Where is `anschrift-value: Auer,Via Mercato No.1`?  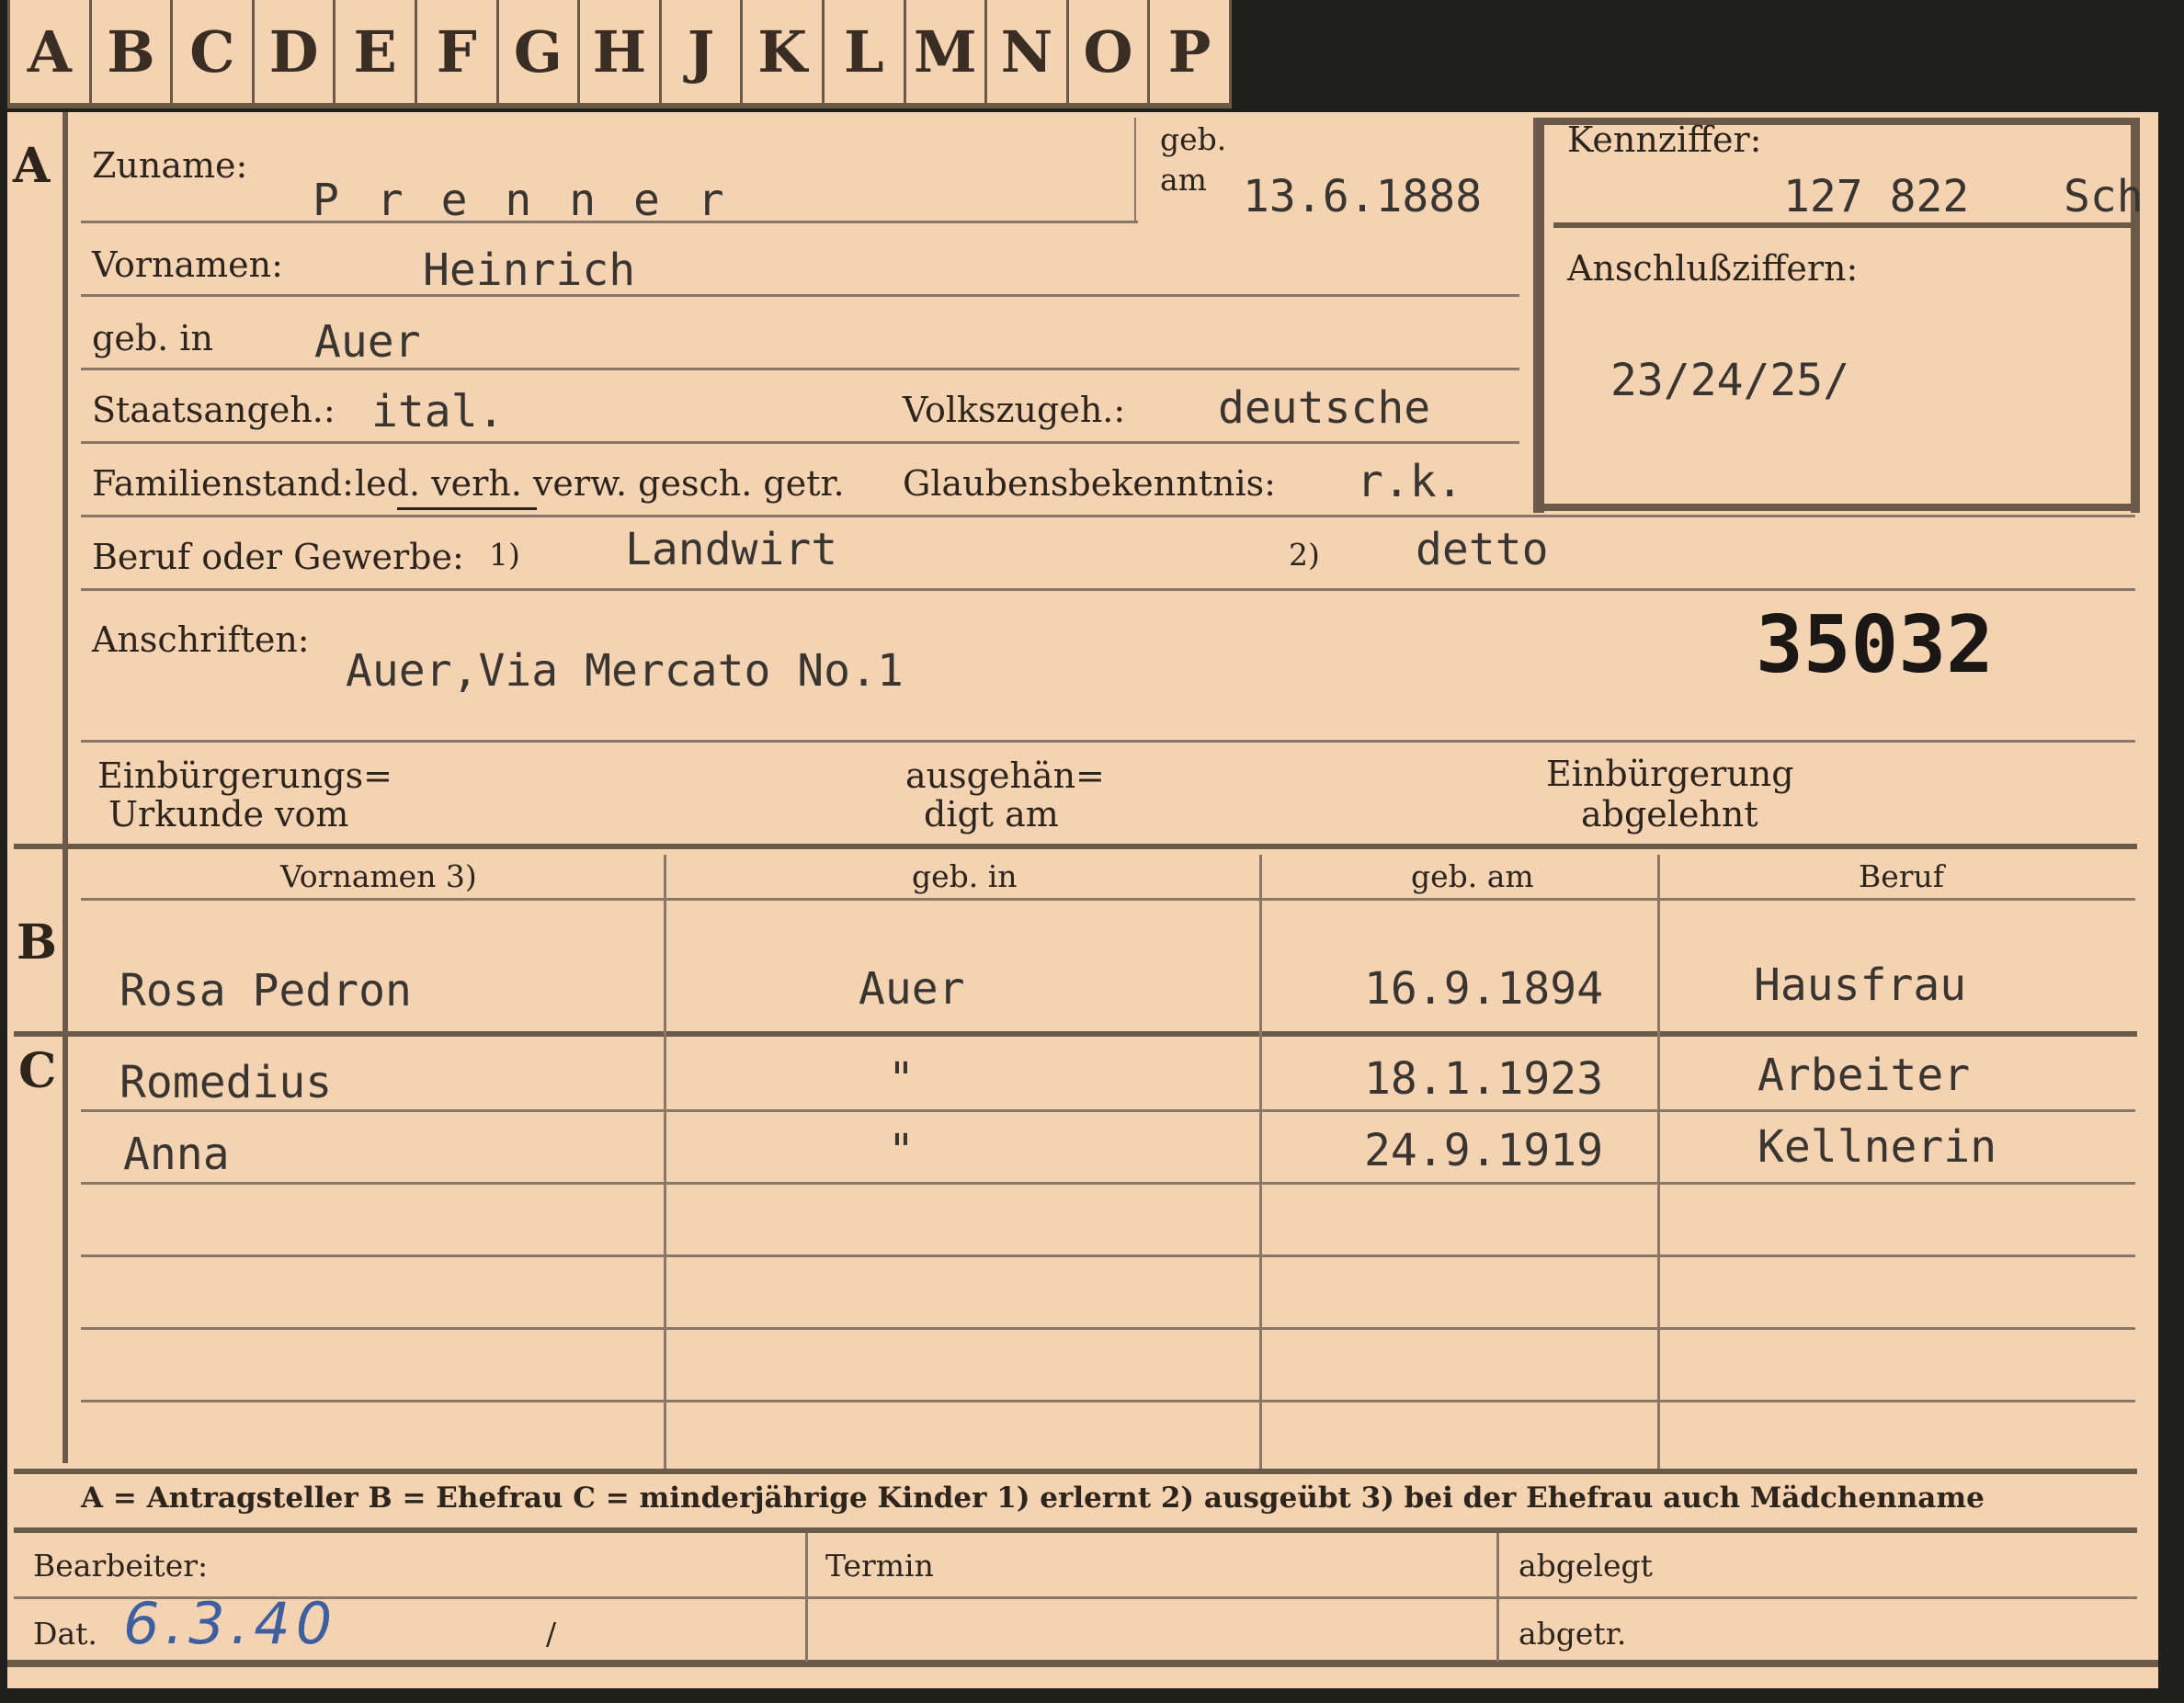 anschrift-value: Auer,Via Mercato No.1 is located at coordinates (625, 671).